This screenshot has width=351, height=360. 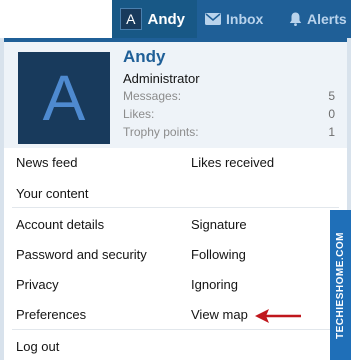 What do you see at coordinates (232, 162) in the screenshot?
I see `likes-received-link: Likes received` at bounding box center [232, 162].